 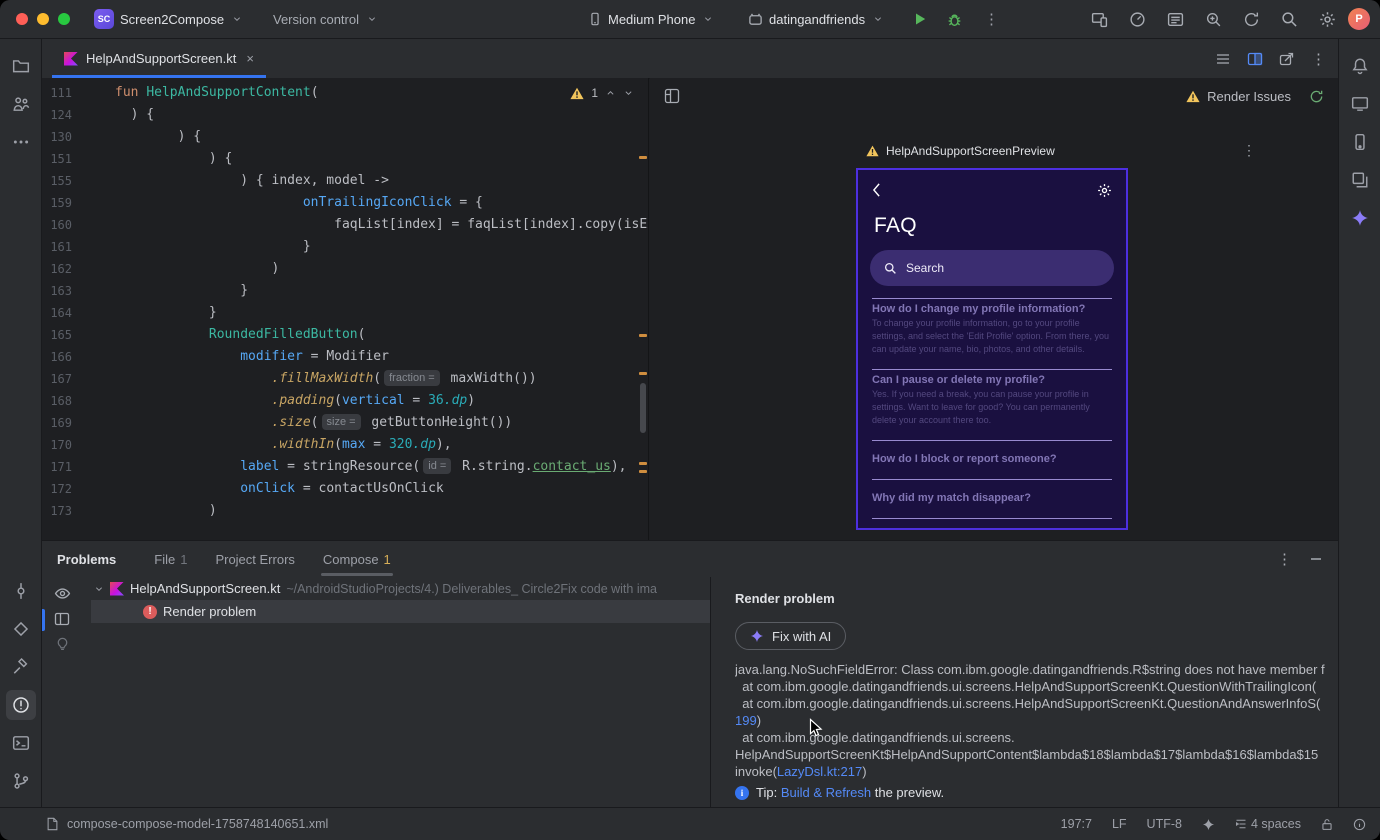 I want to click on build-refresh-link: Build & Refresh, so click(x=826, y=792).